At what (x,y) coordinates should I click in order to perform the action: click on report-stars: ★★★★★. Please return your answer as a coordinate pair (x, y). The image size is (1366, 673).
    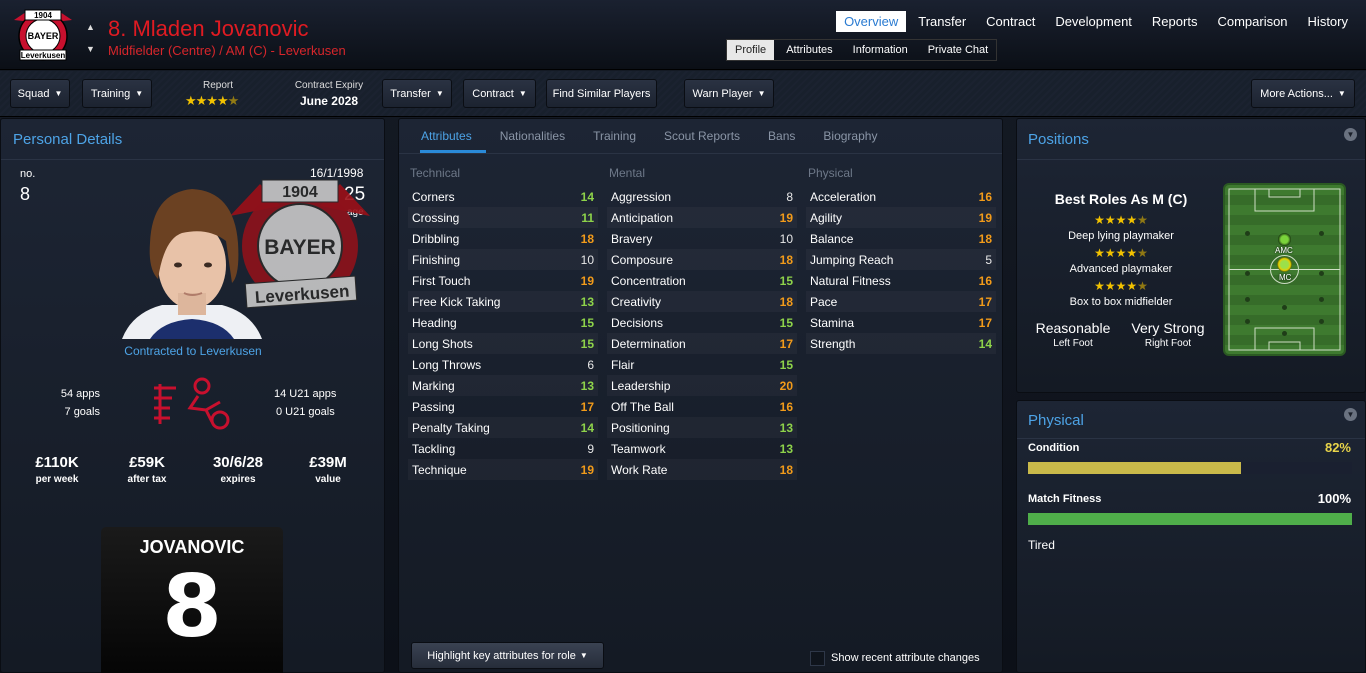
    Looking at the image, I should click on (212, 101).